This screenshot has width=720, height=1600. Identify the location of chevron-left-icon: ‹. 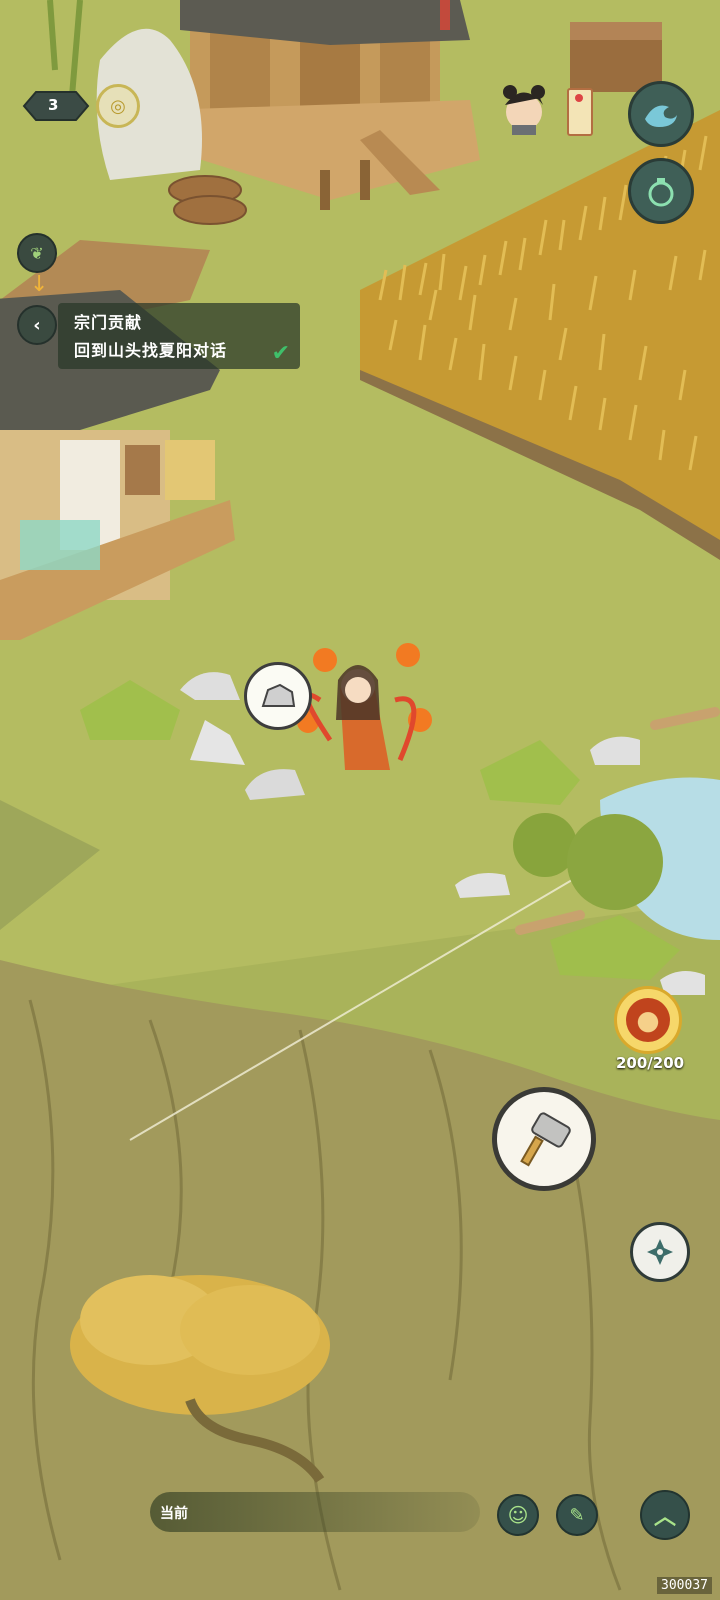
(37, 325).